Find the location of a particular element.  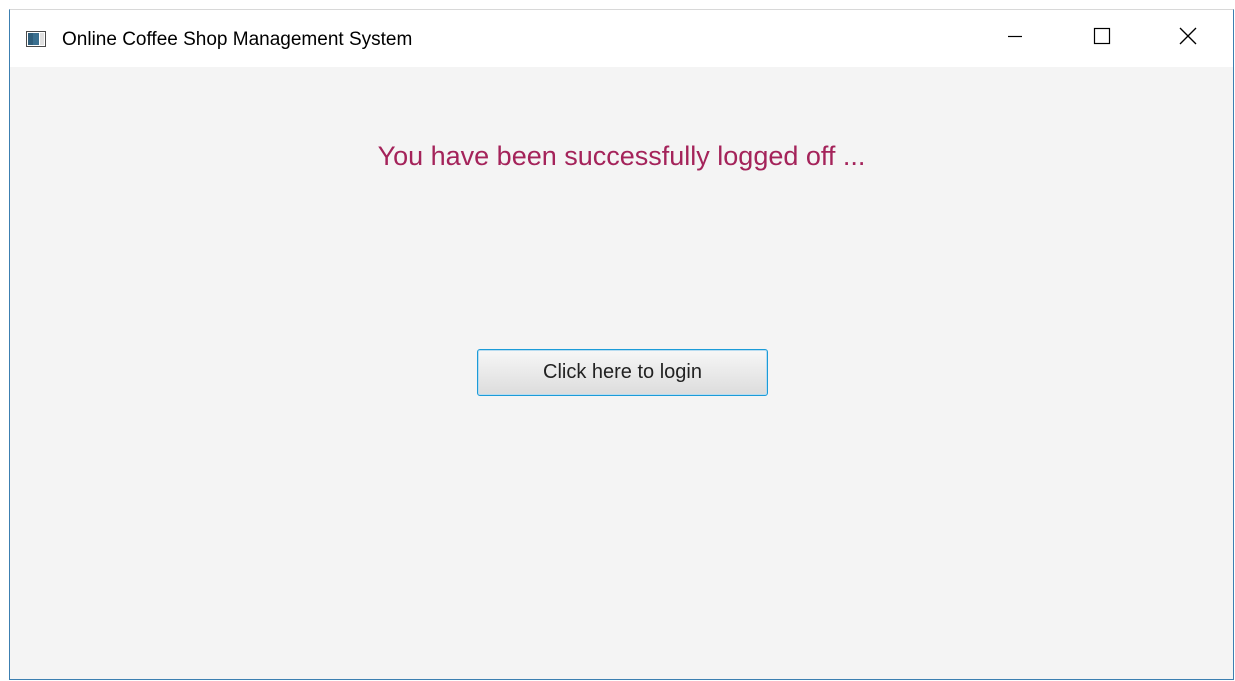

login-button: Click here to login is located at coordinates (622, 372).